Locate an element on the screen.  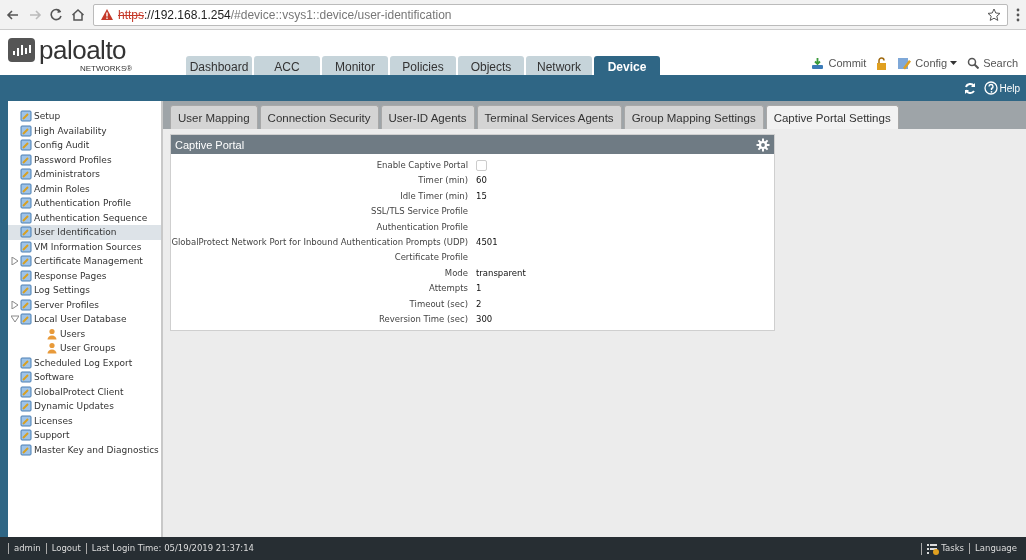
sidebar-item: User Identification is located at coordinates (84, 232).